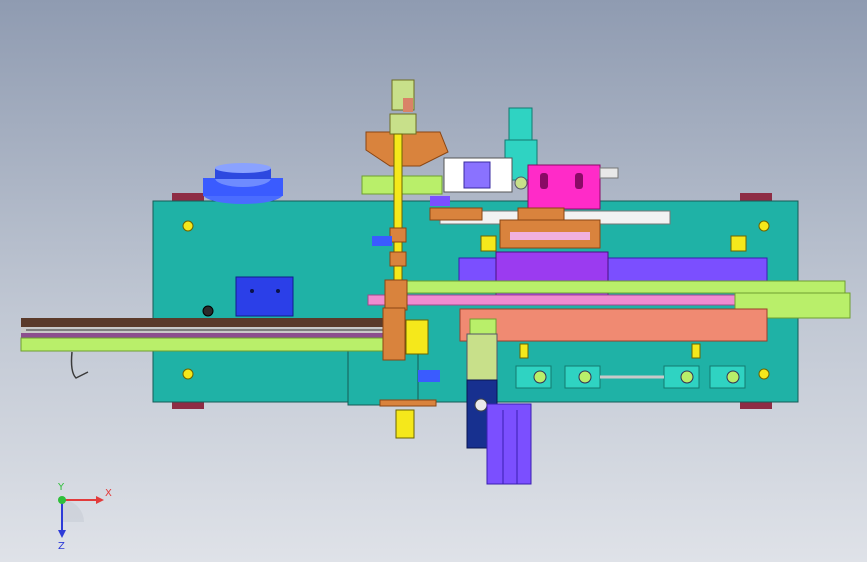 The width and height of the screenshot is (867, 562). I want to click on y-axis-dot, so click(62, 500).